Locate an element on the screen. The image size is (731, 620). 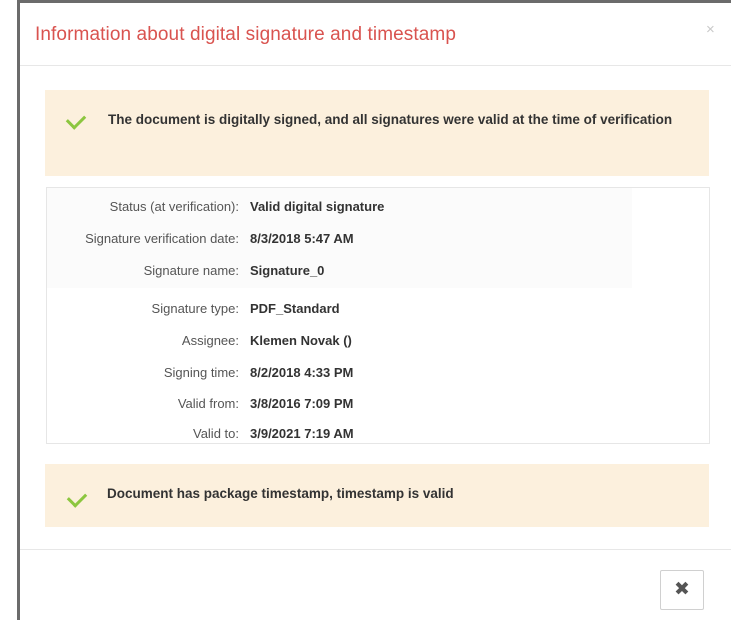
close-icon: ✖ is located at coordinates (682, 589).